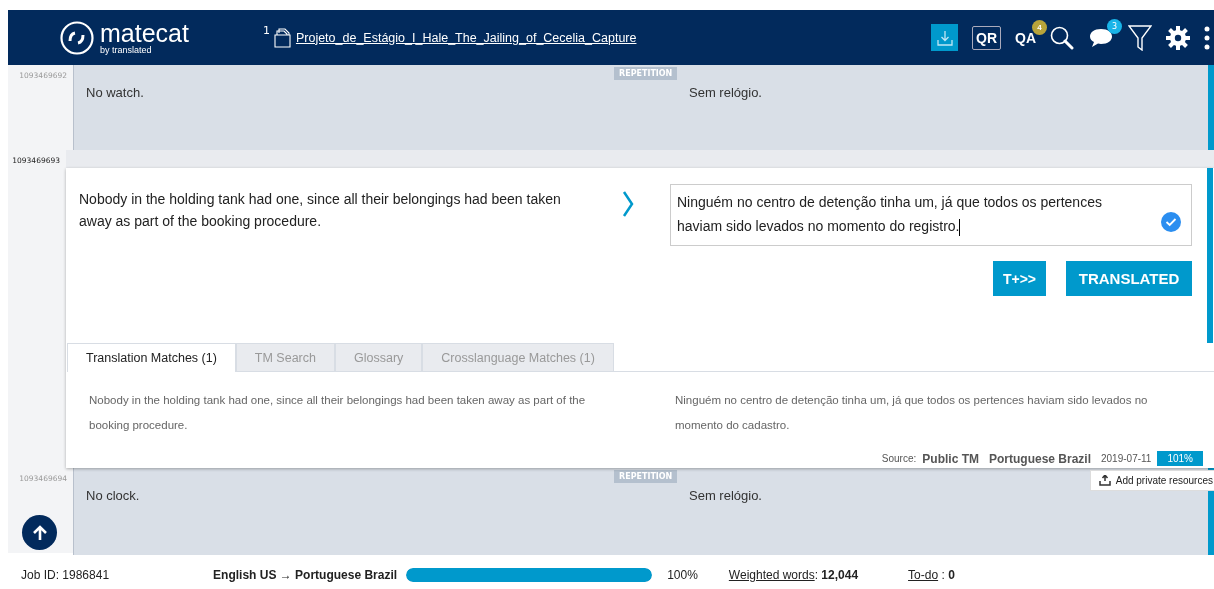 The width and height of the screenshot is (1214, 589). I want to click on download-icon, so click(944, 37).